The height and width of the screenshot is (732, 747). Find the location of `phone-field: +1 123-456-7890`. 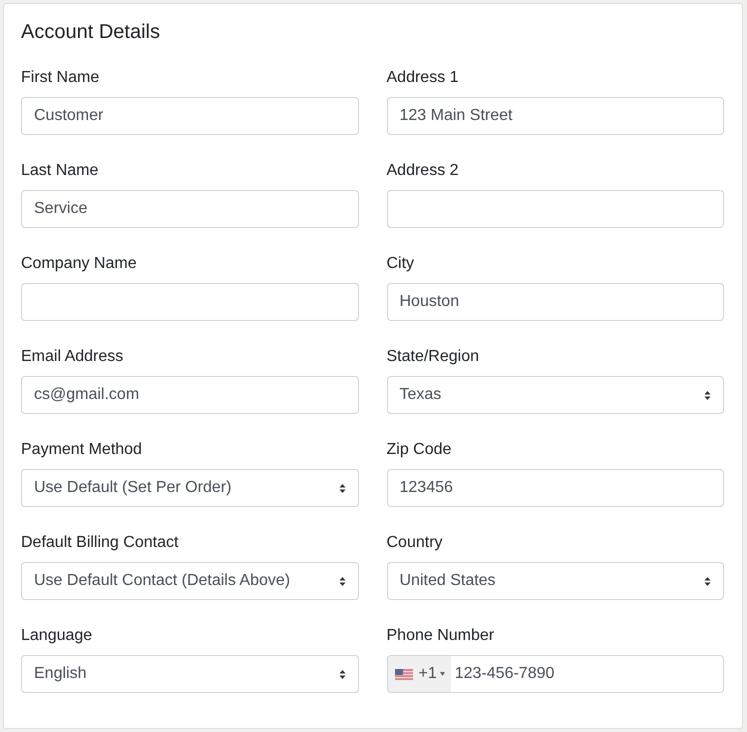

phone-field: +1 123-456-7890 is located at coordinates (555, 674).